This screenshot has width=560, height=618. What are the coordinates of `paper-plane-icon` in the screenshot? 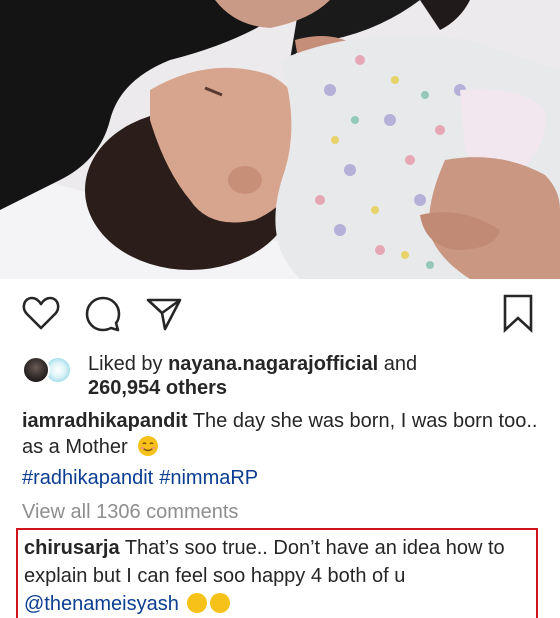 It's located at (164, 316).